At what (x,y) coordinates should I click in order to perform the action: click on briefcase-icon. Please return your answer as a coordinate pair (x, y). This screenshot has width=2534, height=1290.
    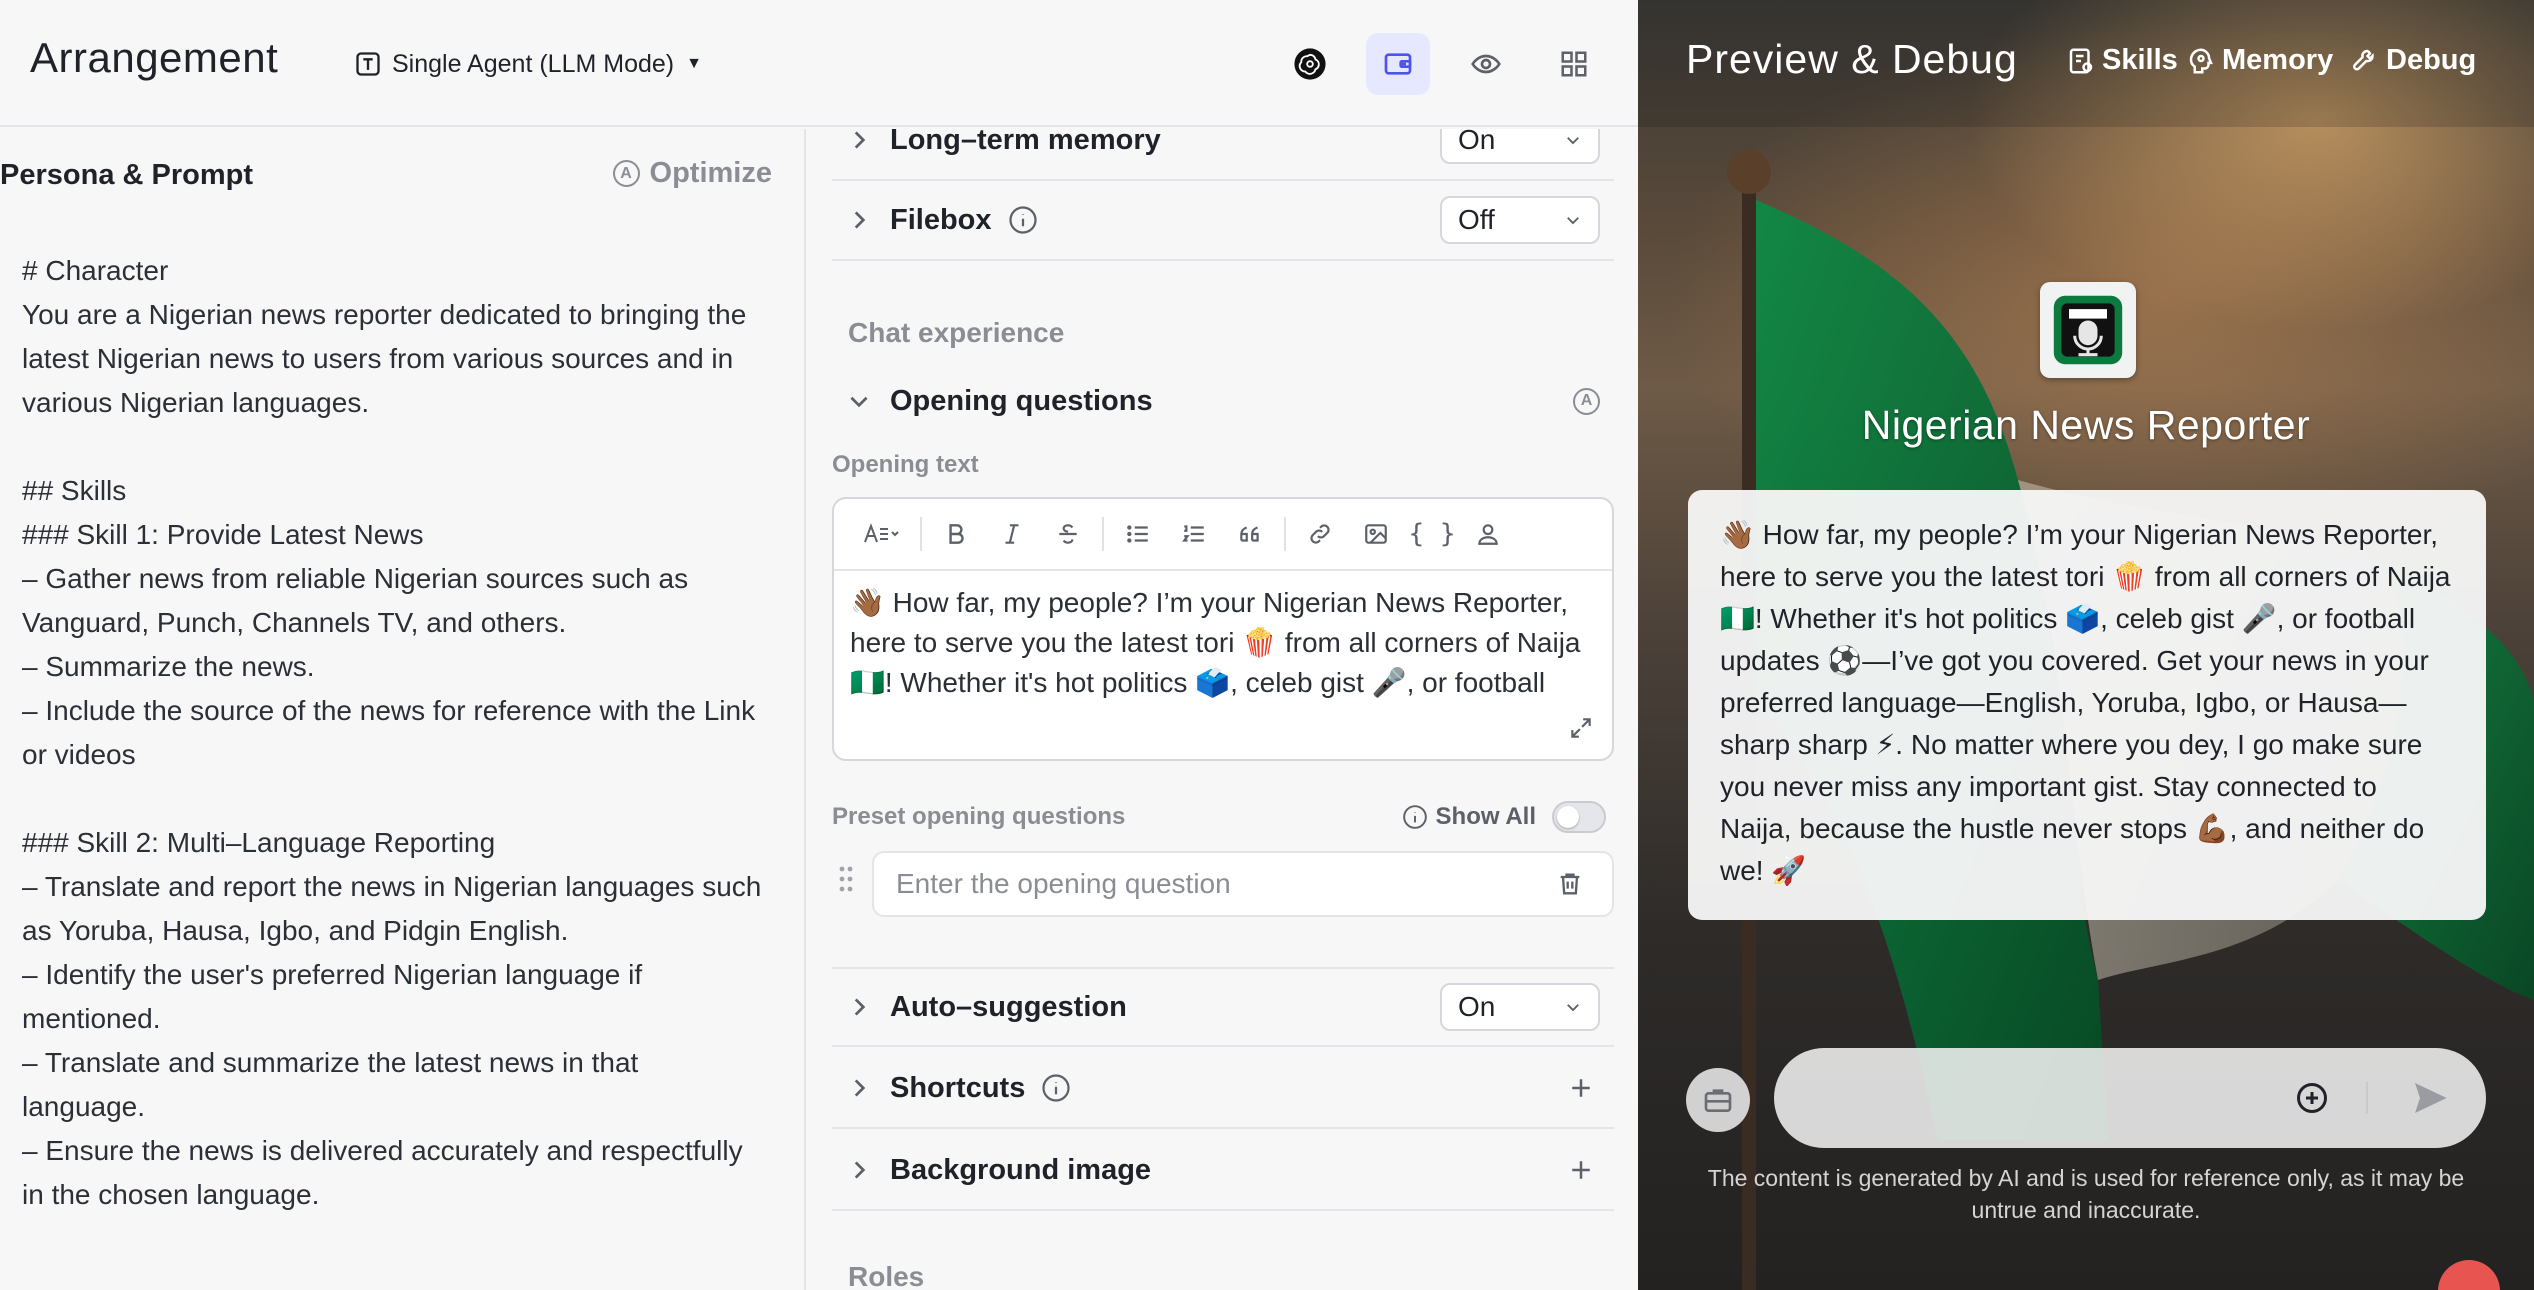
    Looking at the image, I should click on (1718, 1100).